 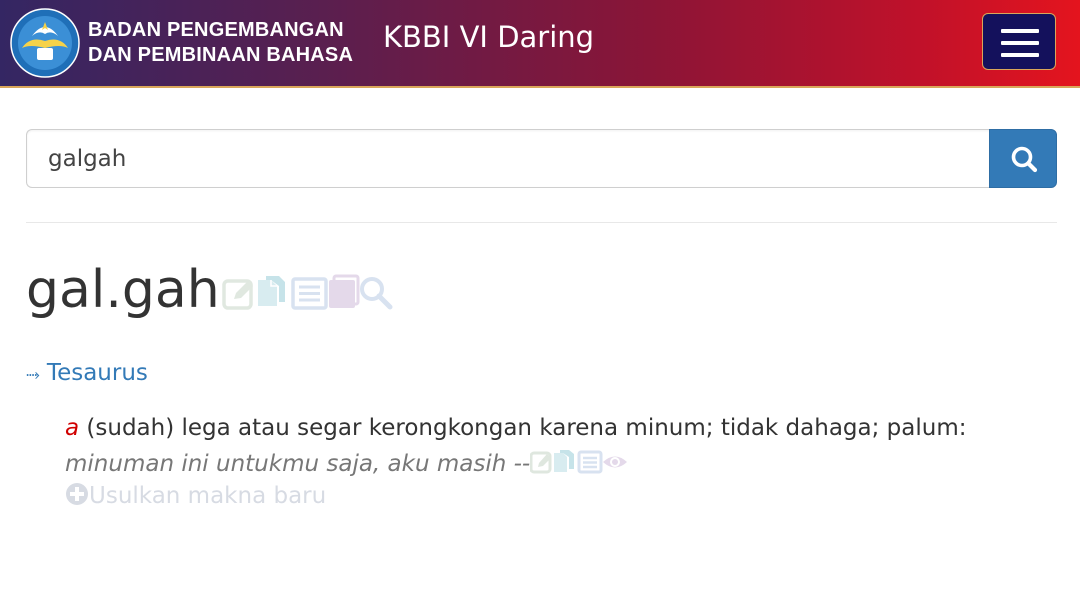 I want to click on search-bar, so click(x=541, y=158).